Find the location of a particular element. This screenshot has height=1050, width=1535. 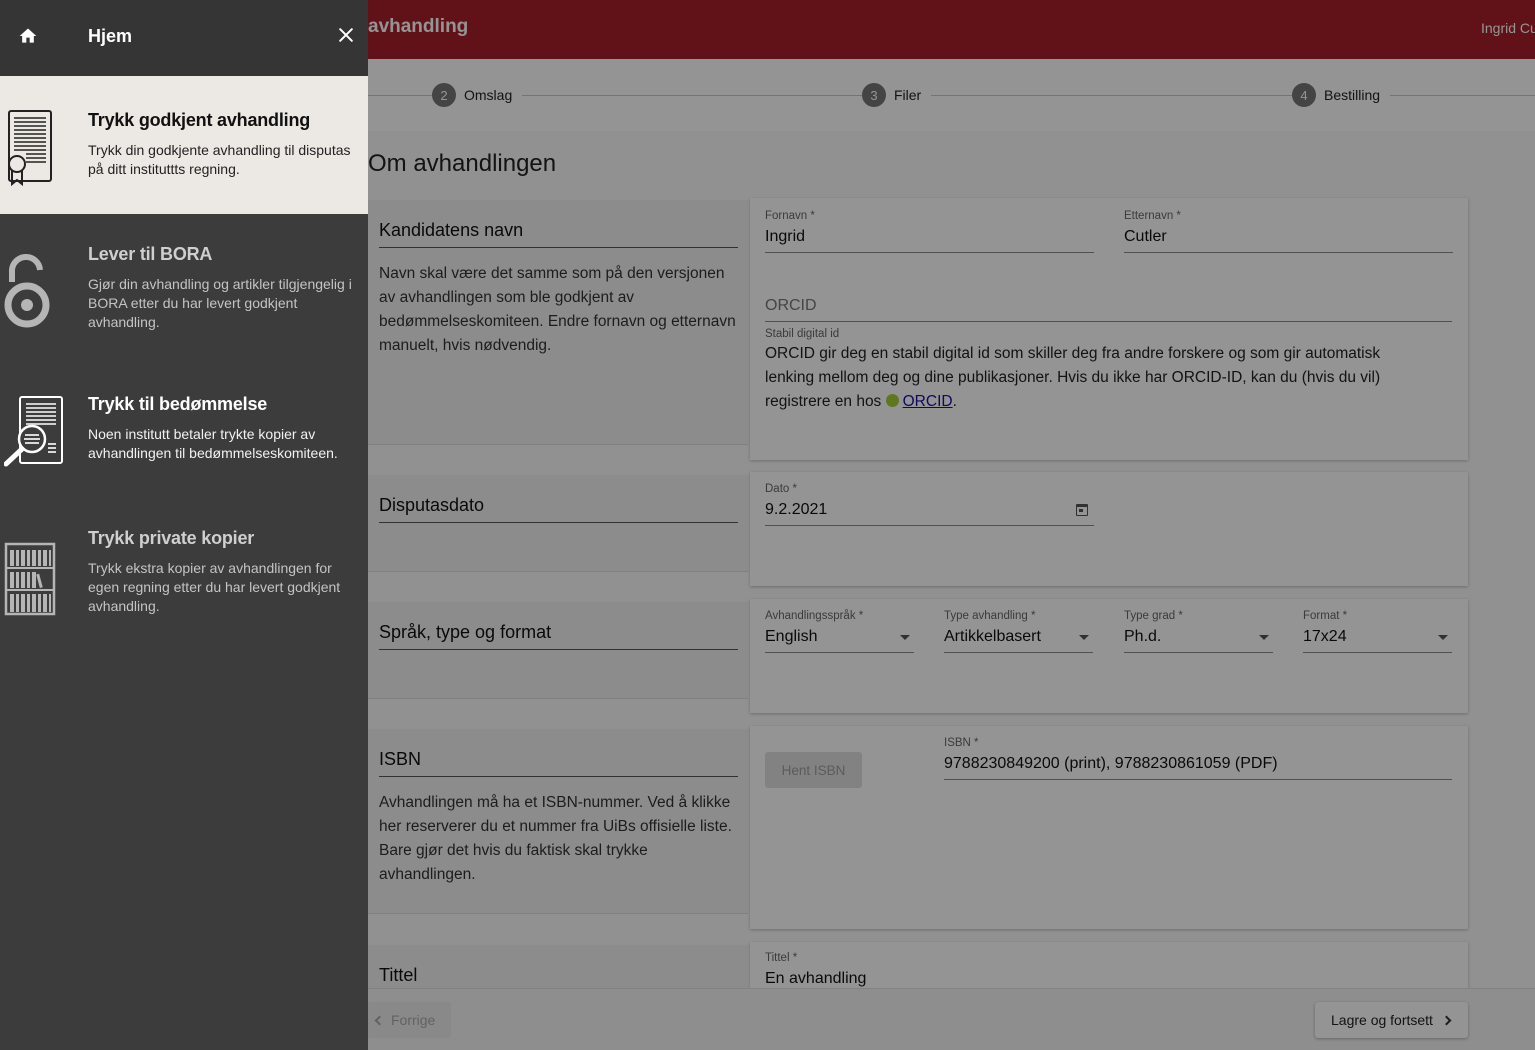

close-icon is located at coordinates (346, 37).